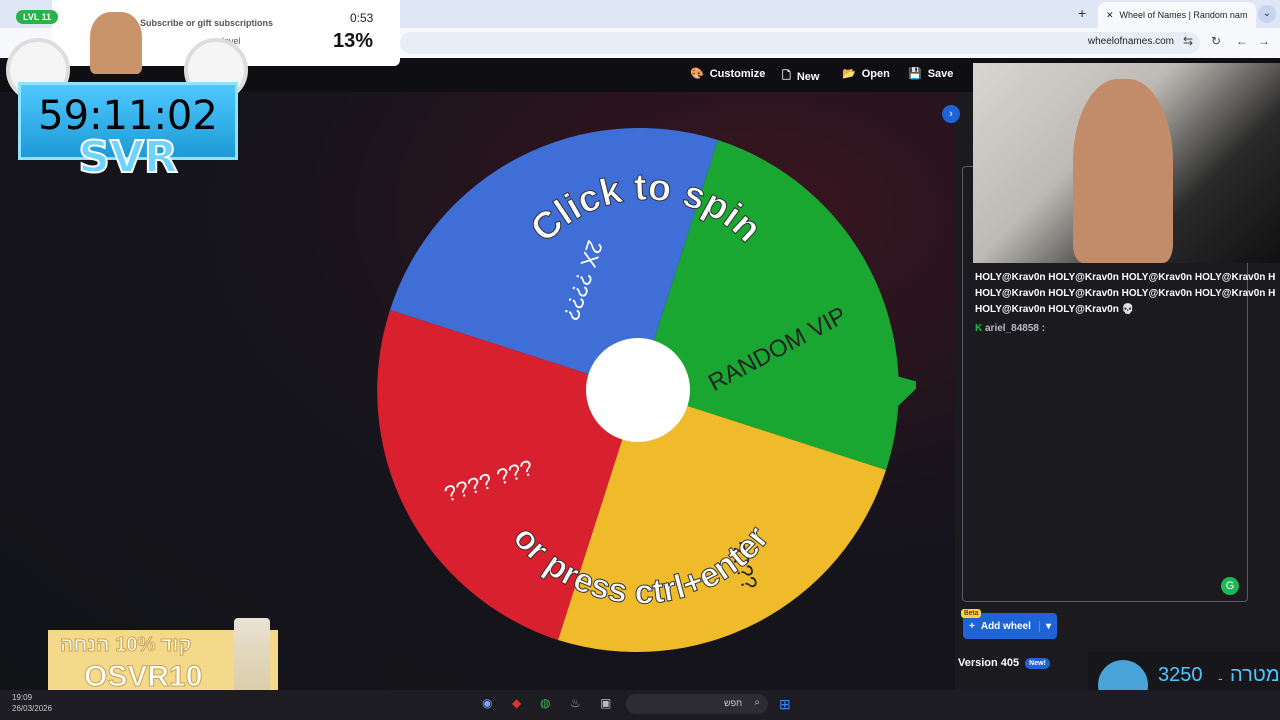  I want to click on forward-icon: →, so click(1264, 41).